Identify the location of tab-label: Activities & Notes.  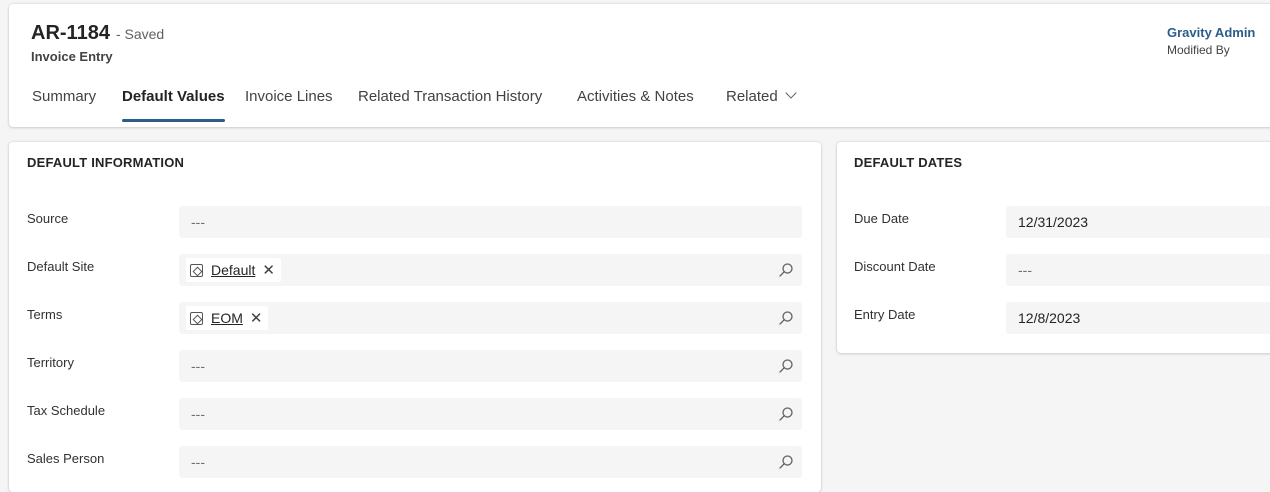
(635, 96).